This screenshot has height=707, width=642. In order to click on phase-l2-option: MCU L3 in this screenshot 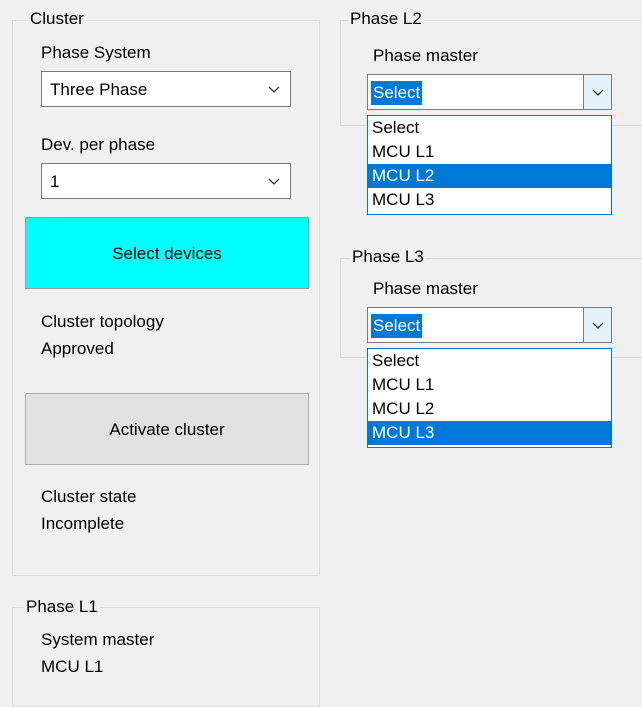, I will do `click(489, 200)`.